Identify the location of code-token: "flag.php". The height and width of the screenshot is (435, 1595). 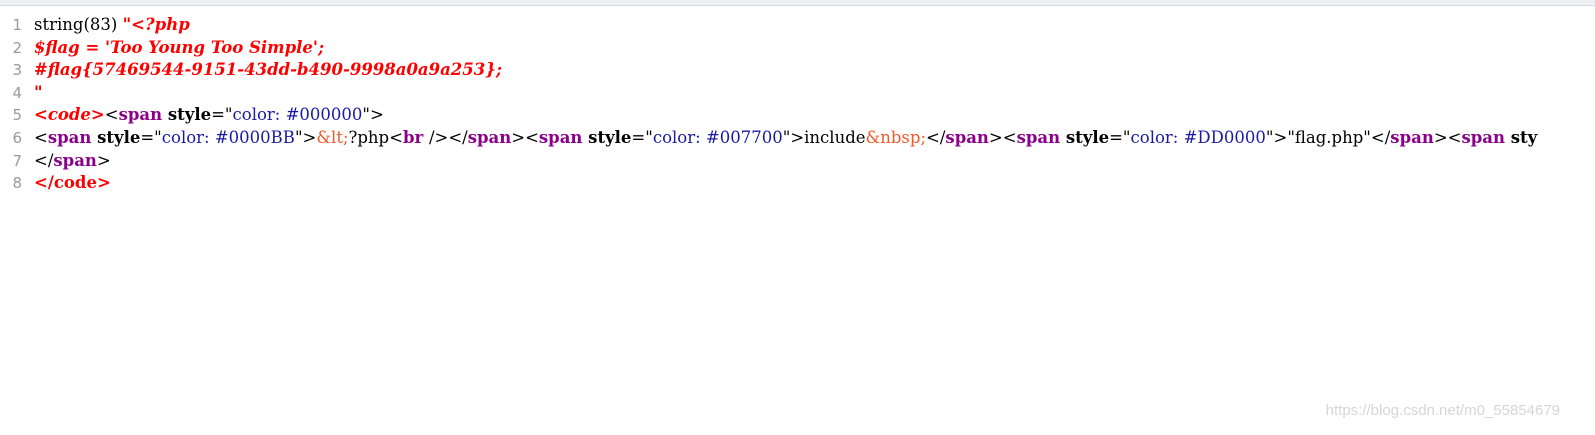
(1329, 137).